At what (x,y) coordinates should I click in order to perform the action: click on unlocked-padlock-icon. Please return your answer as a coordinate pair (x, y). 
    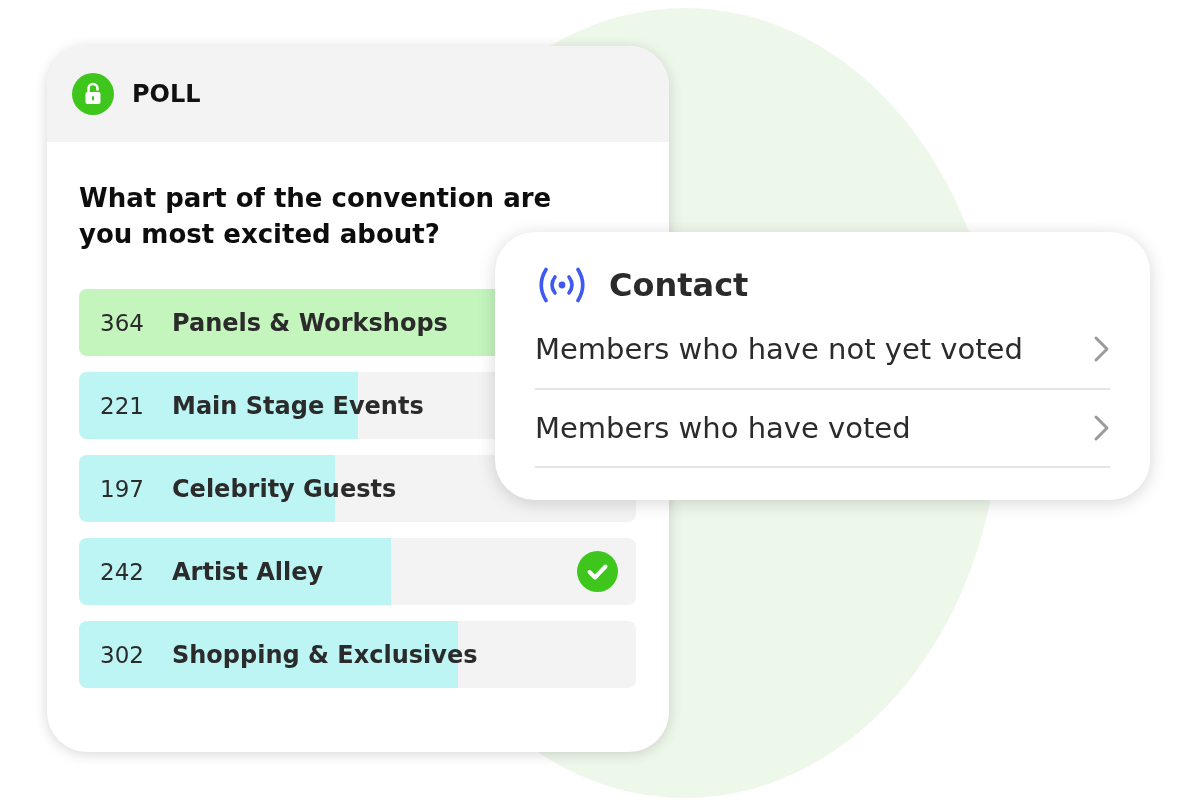
    Looking at the image, I should click on (93, 94).